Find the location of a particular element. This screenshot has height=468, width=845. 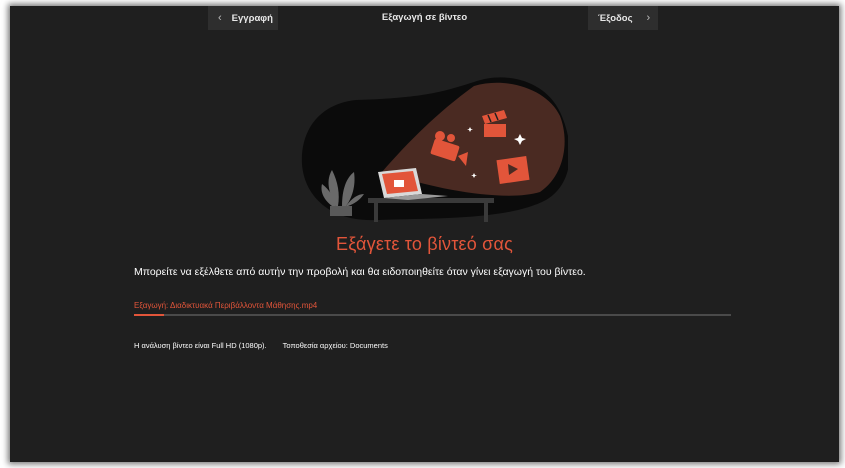

export-illustration is located at coordinates (434, 149).